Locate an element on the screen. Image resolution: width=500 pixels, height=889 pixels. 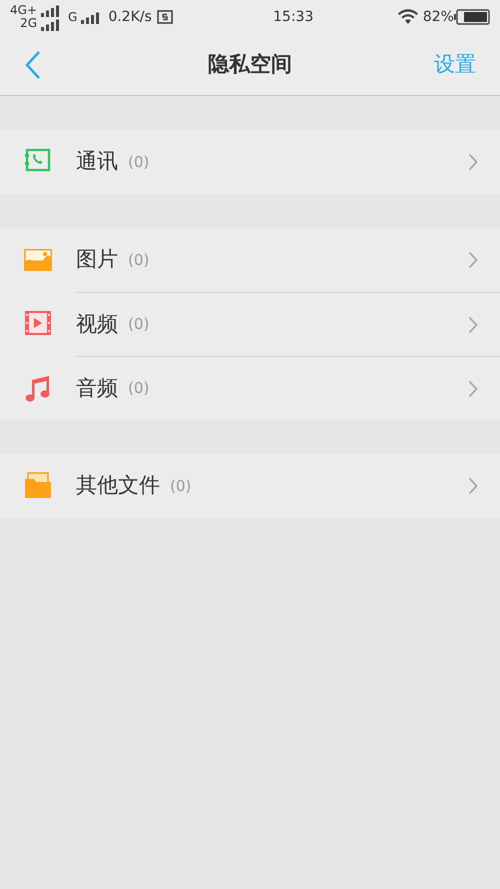
network-label: G is located at coordinates (73, 17).